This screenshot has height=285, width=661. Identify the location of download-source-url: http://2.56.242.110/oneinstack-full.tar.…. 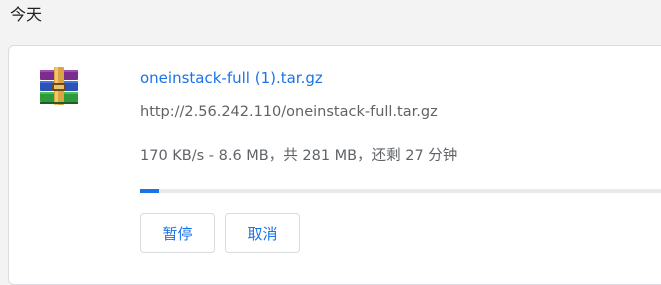
(289, 112).